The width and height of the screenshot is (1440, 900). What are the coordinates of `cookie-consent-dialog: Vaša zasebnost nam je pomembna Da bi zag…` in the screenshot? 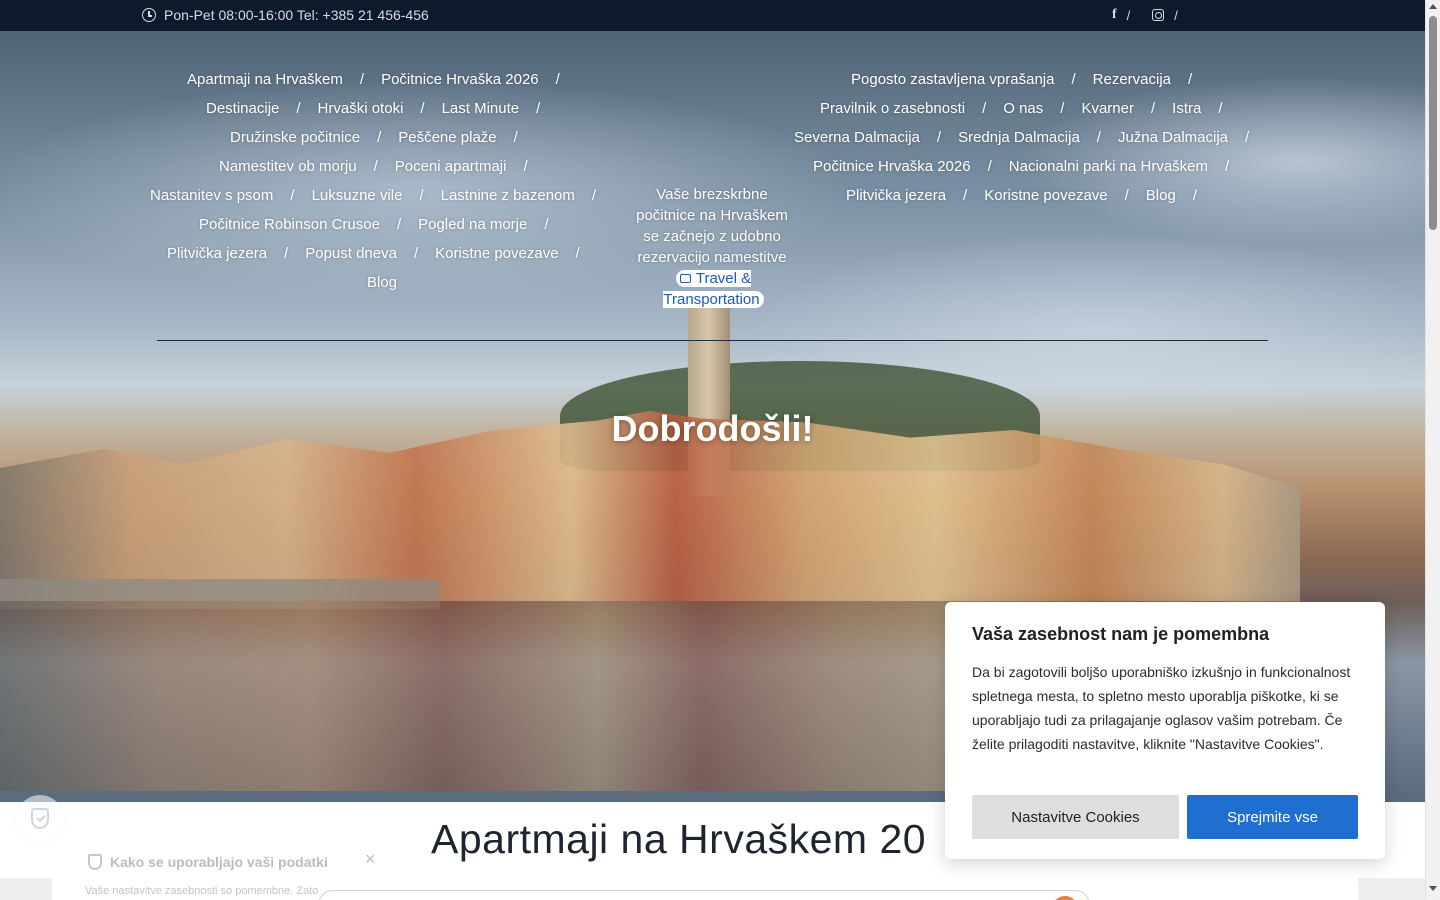 It's located at (1165, 730).